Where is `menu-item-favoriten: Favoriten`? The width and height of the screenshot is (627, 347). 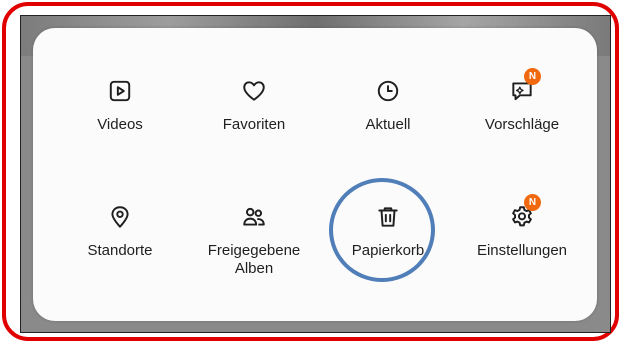 menu-item-favoriten: Favoriten is located at coordinates (254, 106).